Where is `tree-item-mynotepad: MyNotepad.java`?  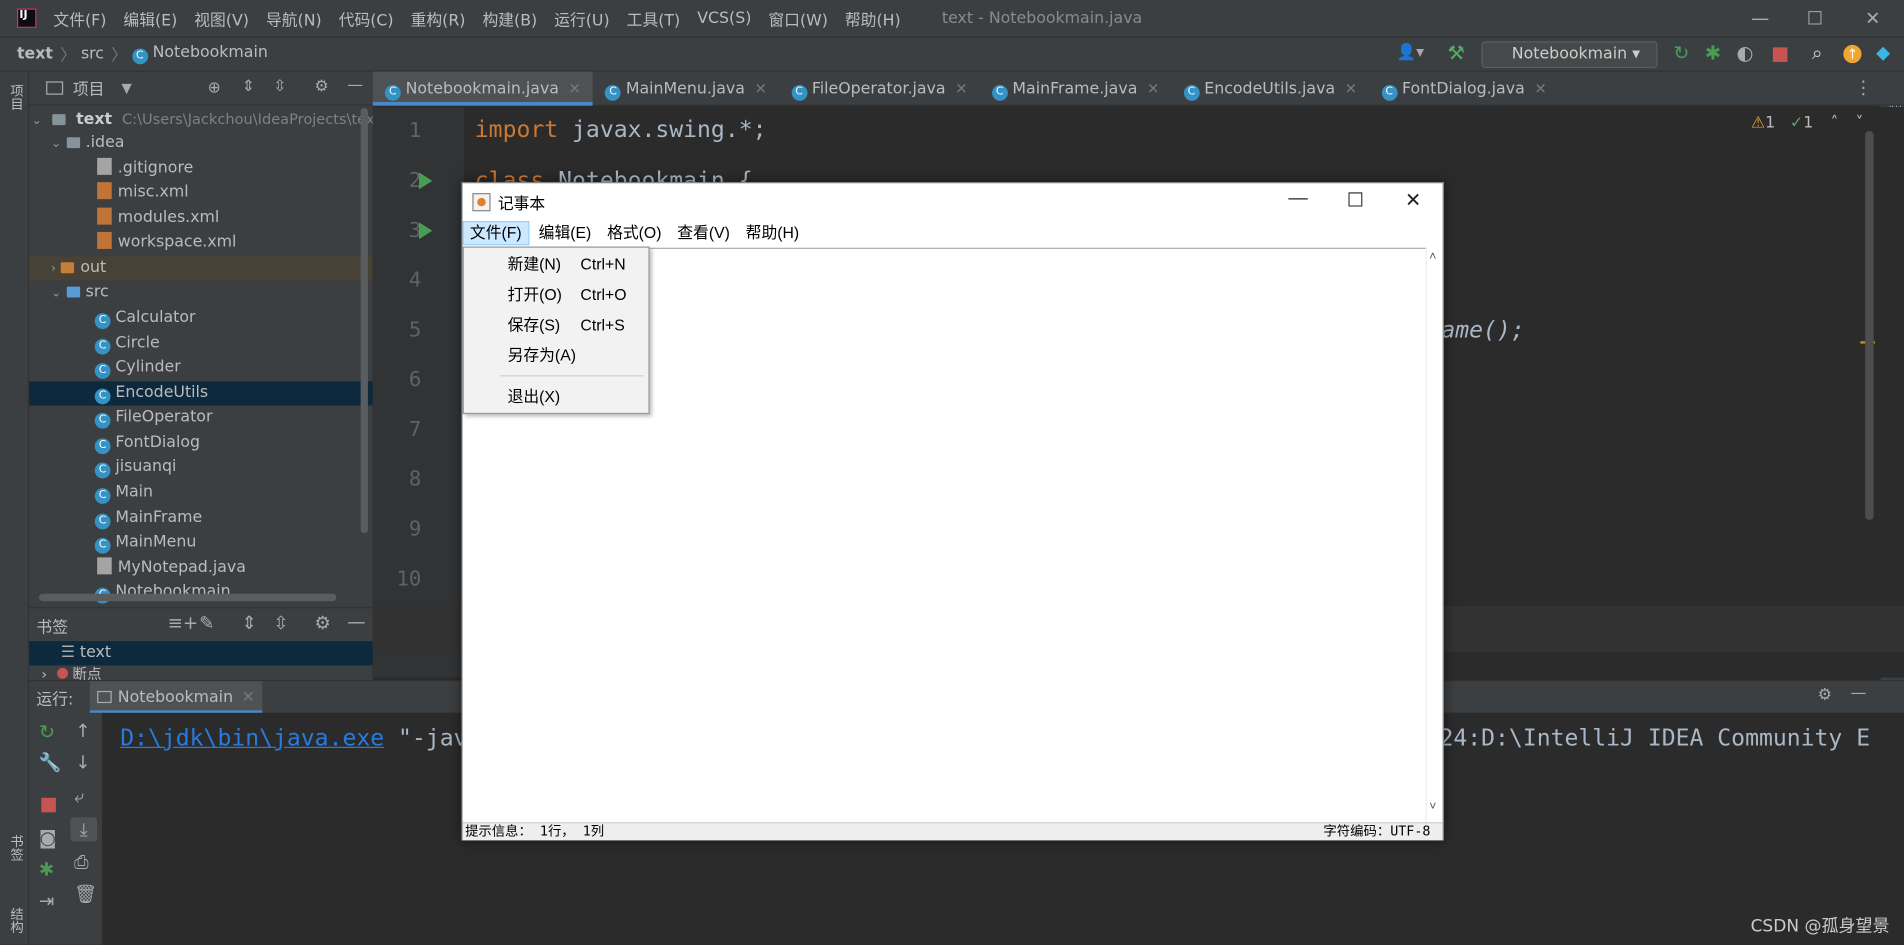
tree-item-mynotepad: MyNotepad.java is located at coordinates (201, 568).